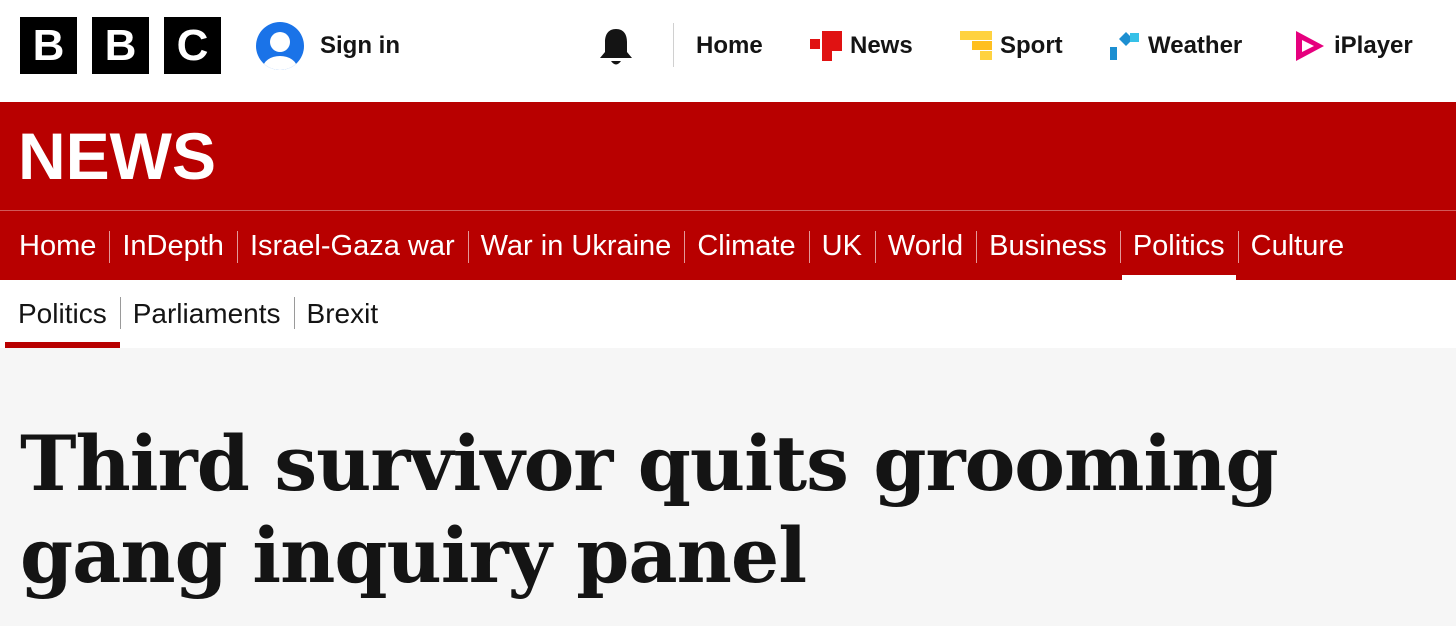 Image resolution: width=1456 pixels, height=626 pixels. I want to click on topnav-weather-label: Weather, so click(1195, 45).